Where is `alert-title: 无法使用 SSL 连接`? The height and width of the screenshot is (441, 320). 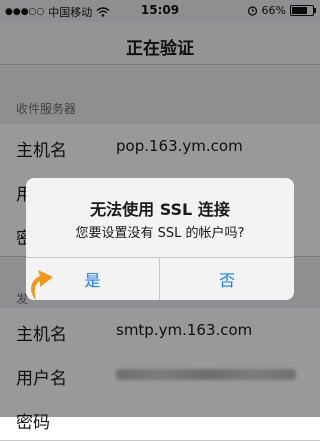
alert-title: 无法使用 SSL 连接 is located at coordinates (160, 209).